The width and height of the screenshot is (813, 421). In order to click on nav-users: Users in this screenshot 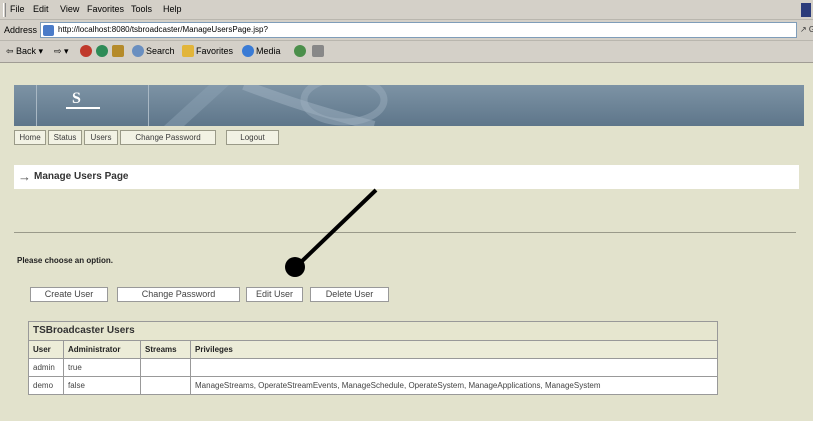, I will do `click(101, 137)`.